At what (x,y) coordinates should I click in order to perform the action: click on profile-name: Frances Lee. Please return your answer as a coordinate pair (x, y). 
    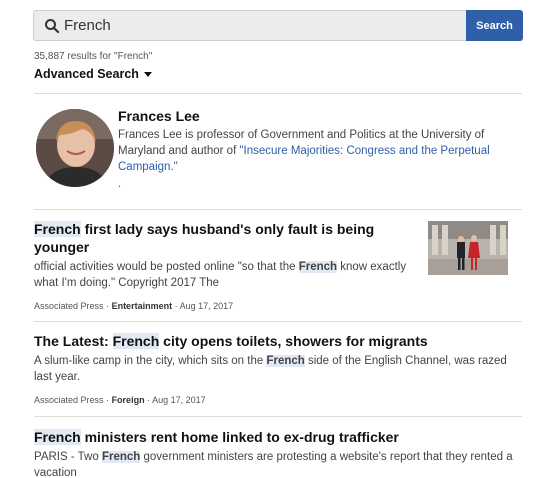
    Looking at the image, I should click on (159, 116).